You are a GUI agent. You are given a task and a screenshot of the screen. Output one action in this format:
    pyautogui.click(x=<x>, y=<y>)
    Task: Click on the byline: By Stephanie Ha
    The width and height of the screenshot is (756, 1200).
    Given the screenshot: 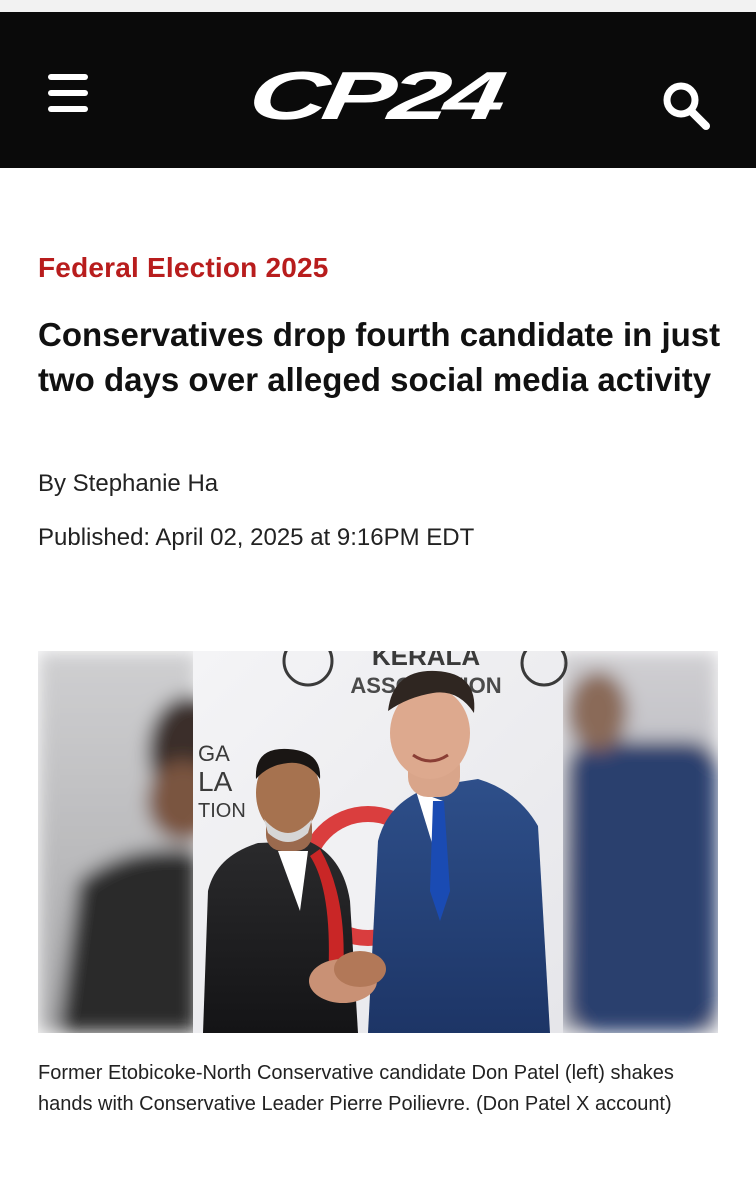 What is the action you would take?
    pyautogui.click(x=128, y=483)
    